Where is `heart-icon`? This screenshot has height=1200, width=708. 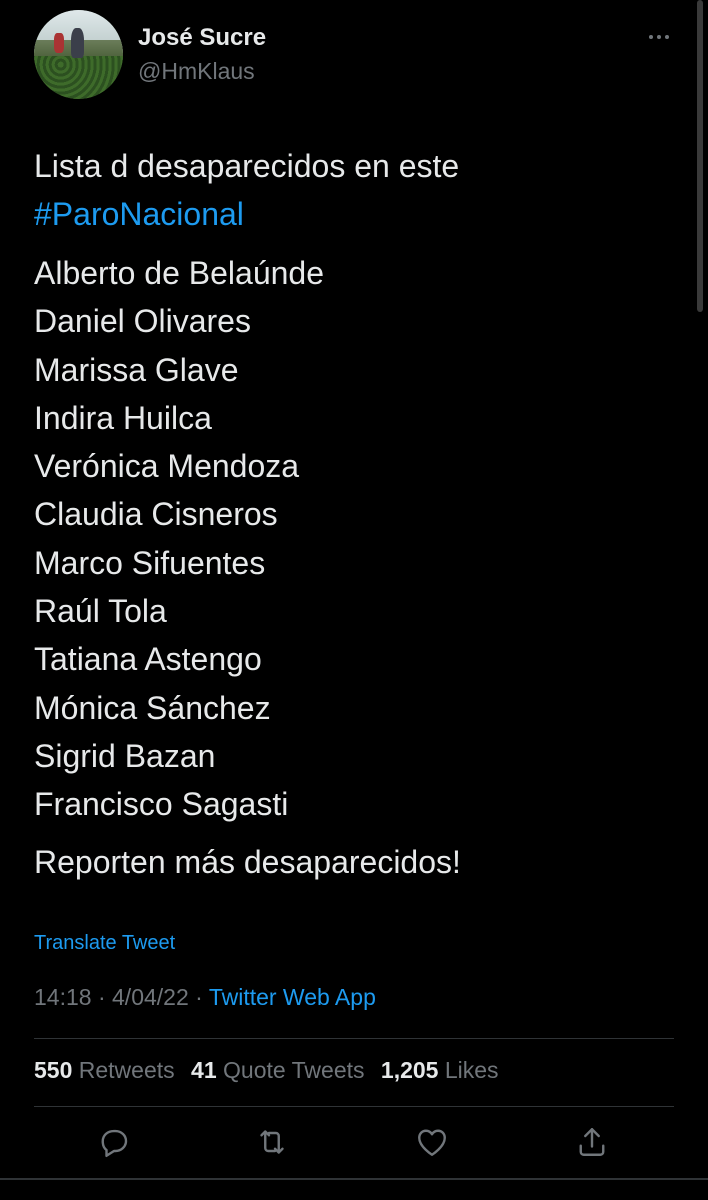 heart-icon is located at coordinates (432, 1142).